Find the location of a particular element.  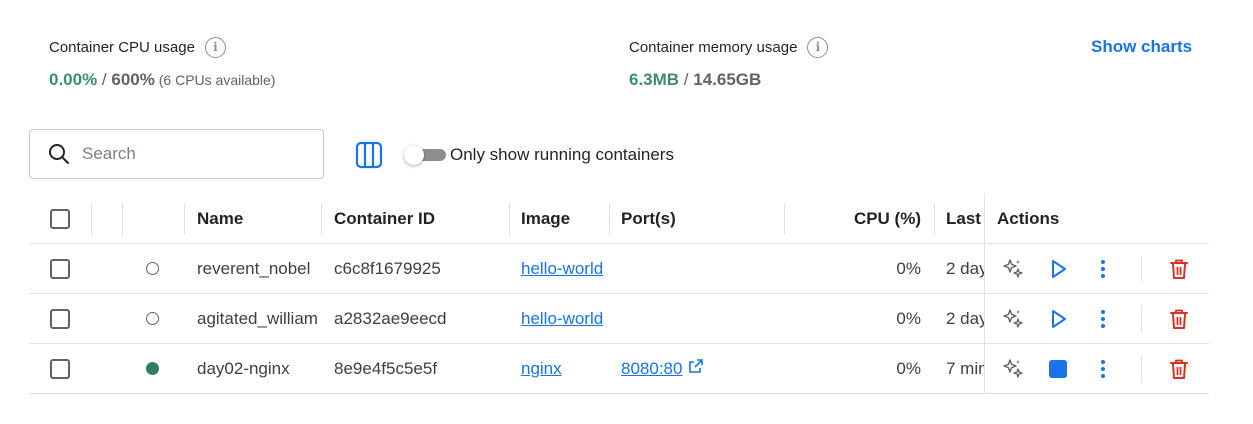

ports-cell: 8080:80 is located at coordinates (662, 368).